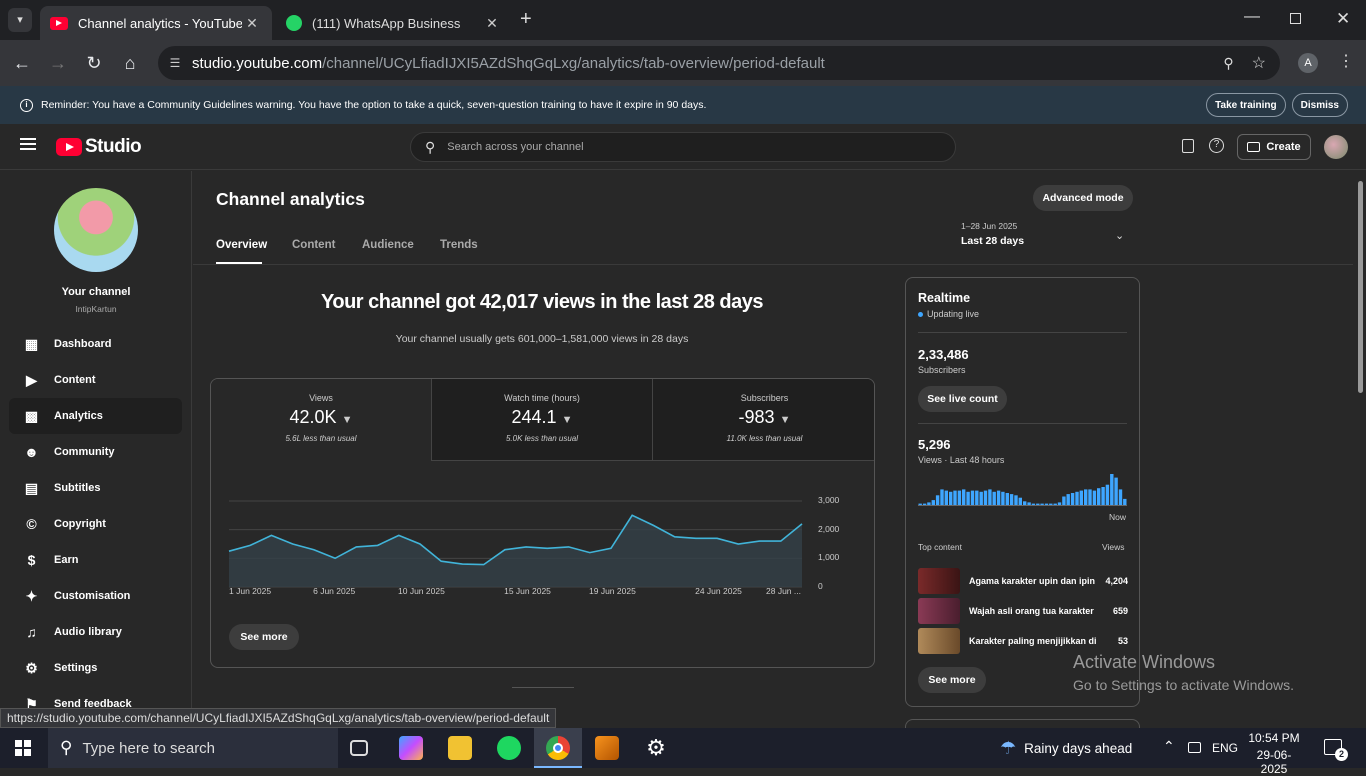  What do you see at coordinates (28, 144) in the screenshot?
I see `hamburger-menu-icon` at bounding box center [28, 144].